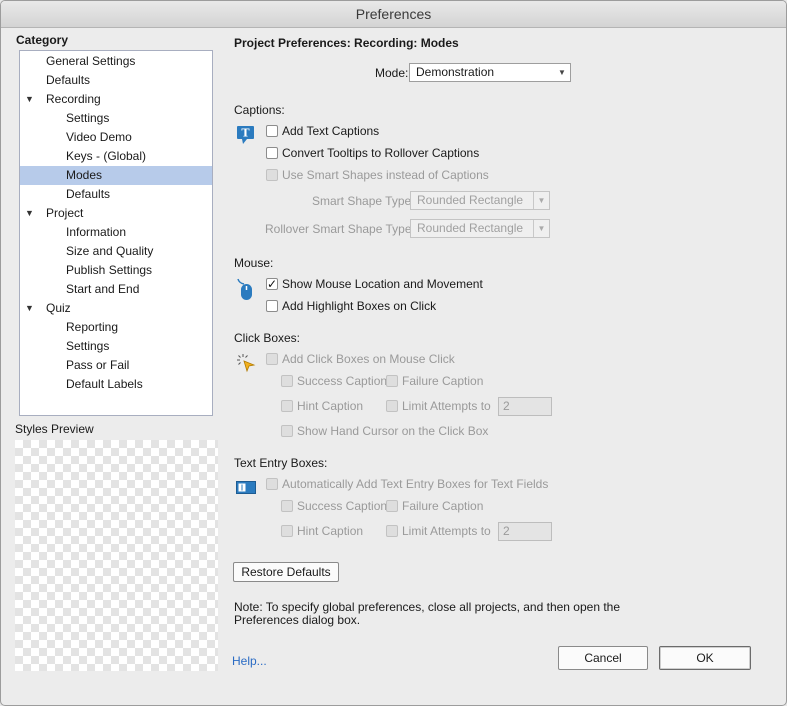 Image resolution: width=787 pixels, height=706 pixels. I want to click on styles-preview-label: Styles Preview, so click(54, 429).